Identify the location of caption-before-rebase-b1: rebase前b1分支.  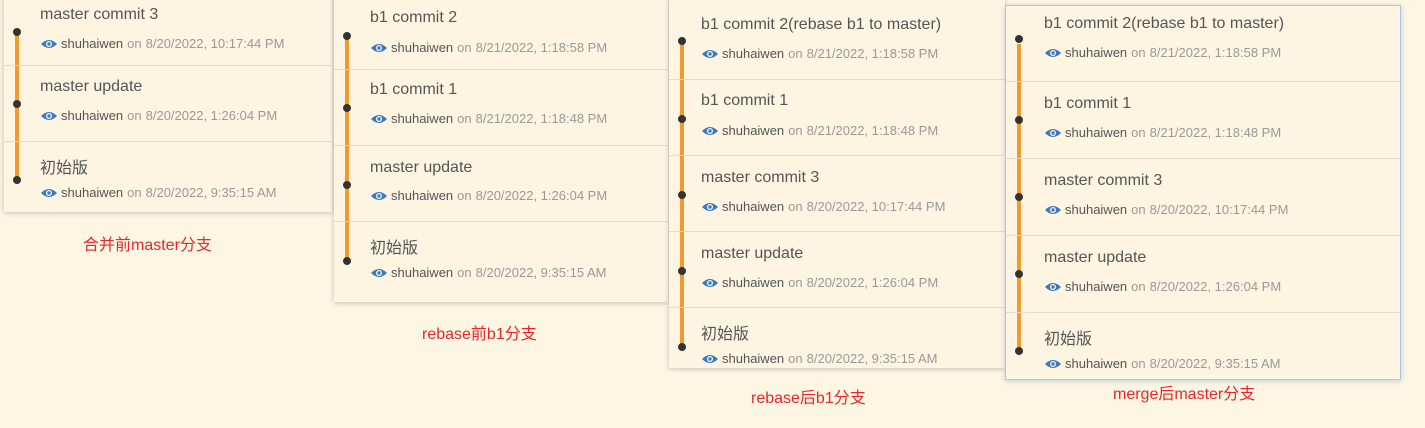
(479, 334).